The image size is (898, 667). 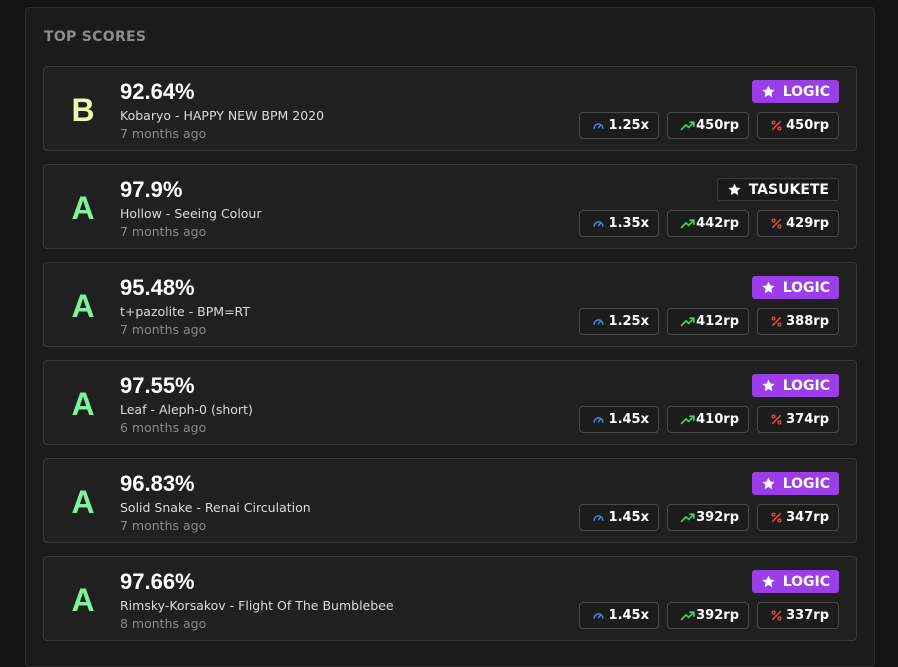 I want to click on rp-value: 392rp, so click(x=717, y=615).